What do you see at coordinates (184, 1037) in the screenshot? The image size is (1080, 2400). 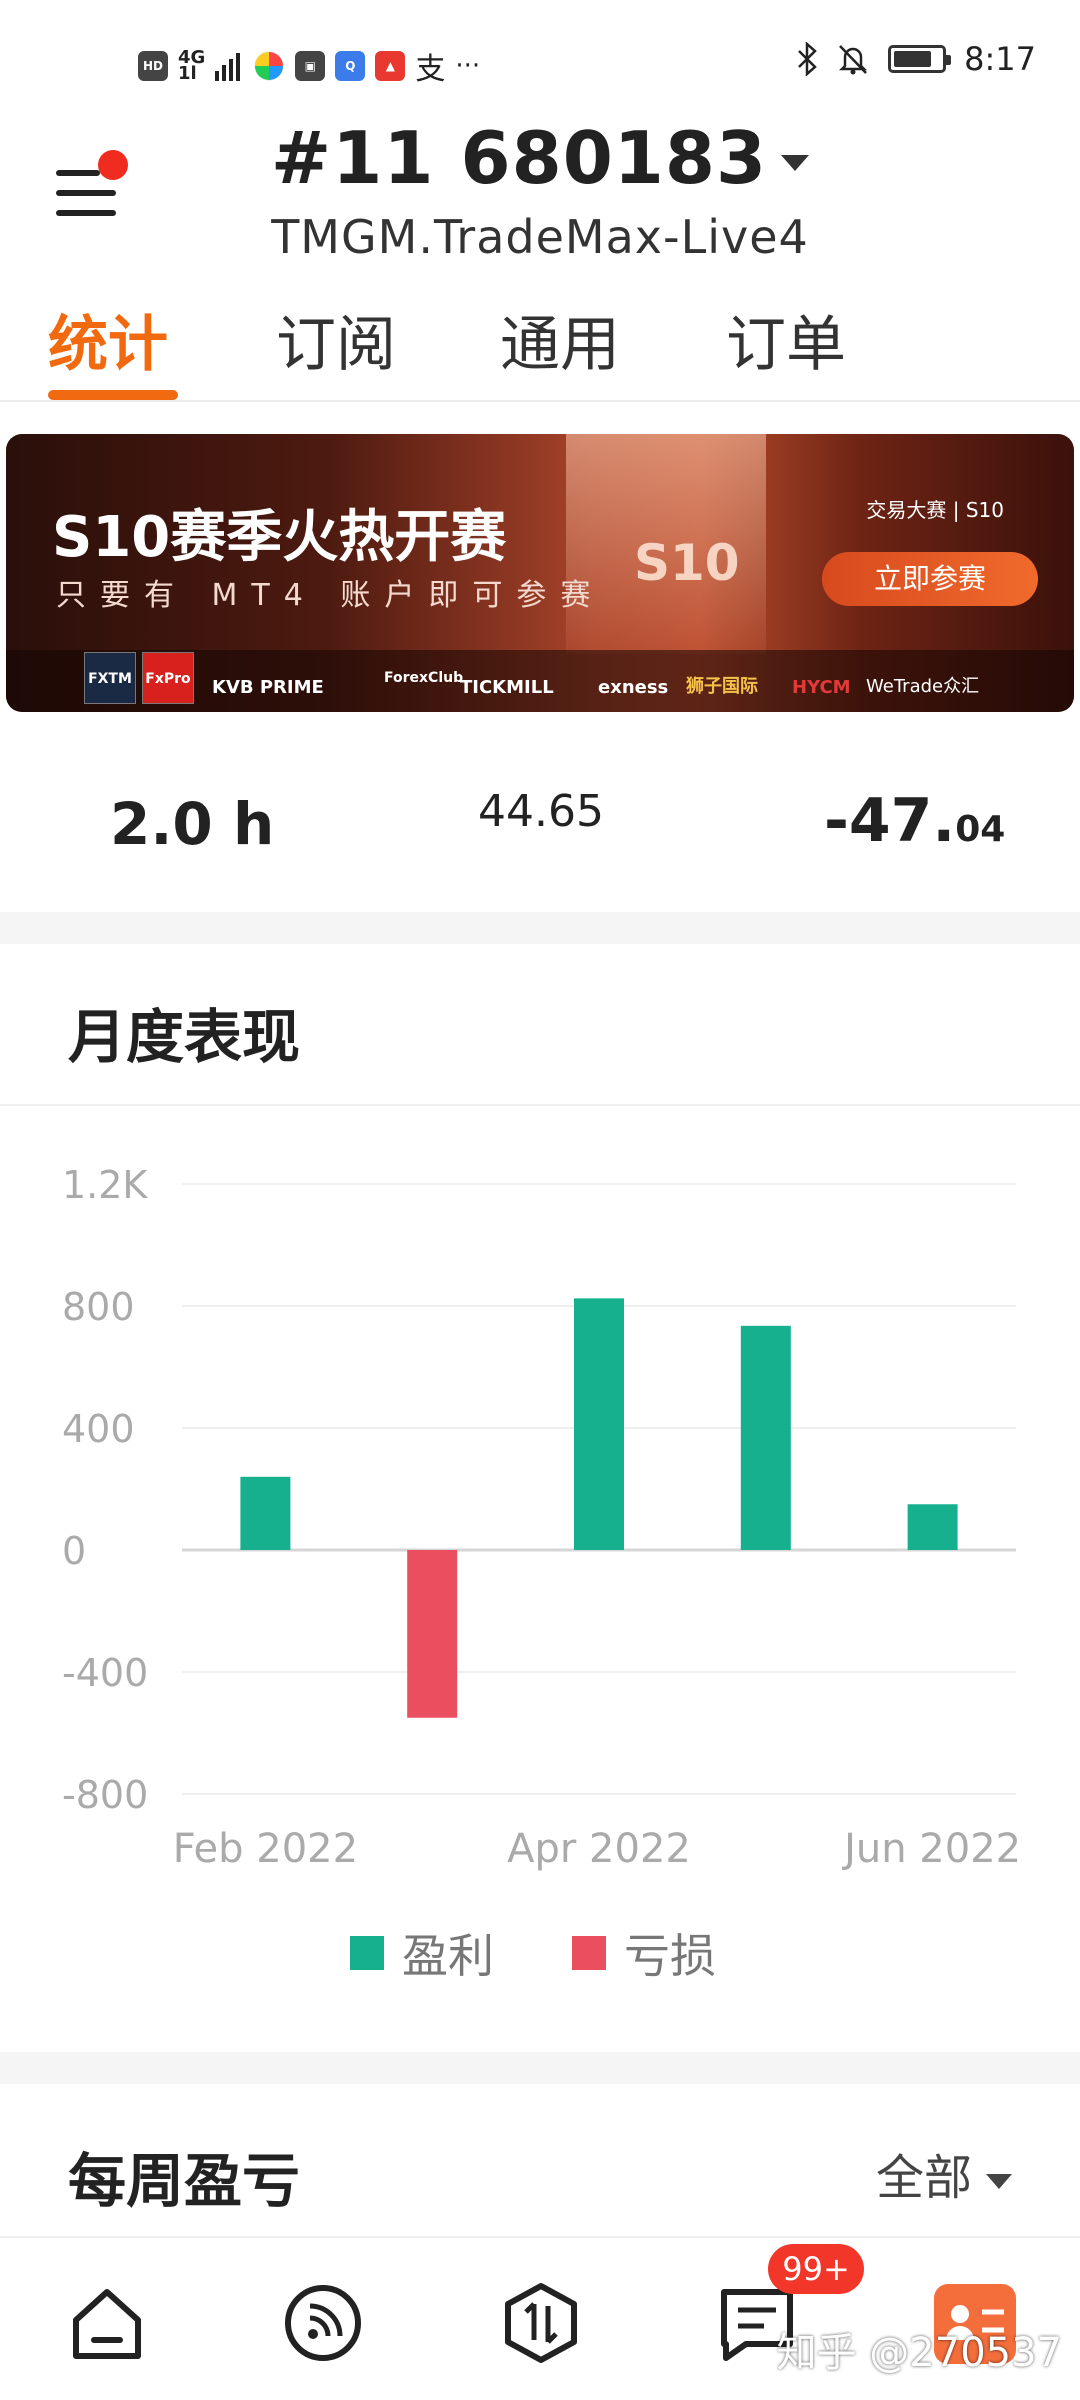 I see `monthly-title: 月度表现` at bounding box center [184, 1037].